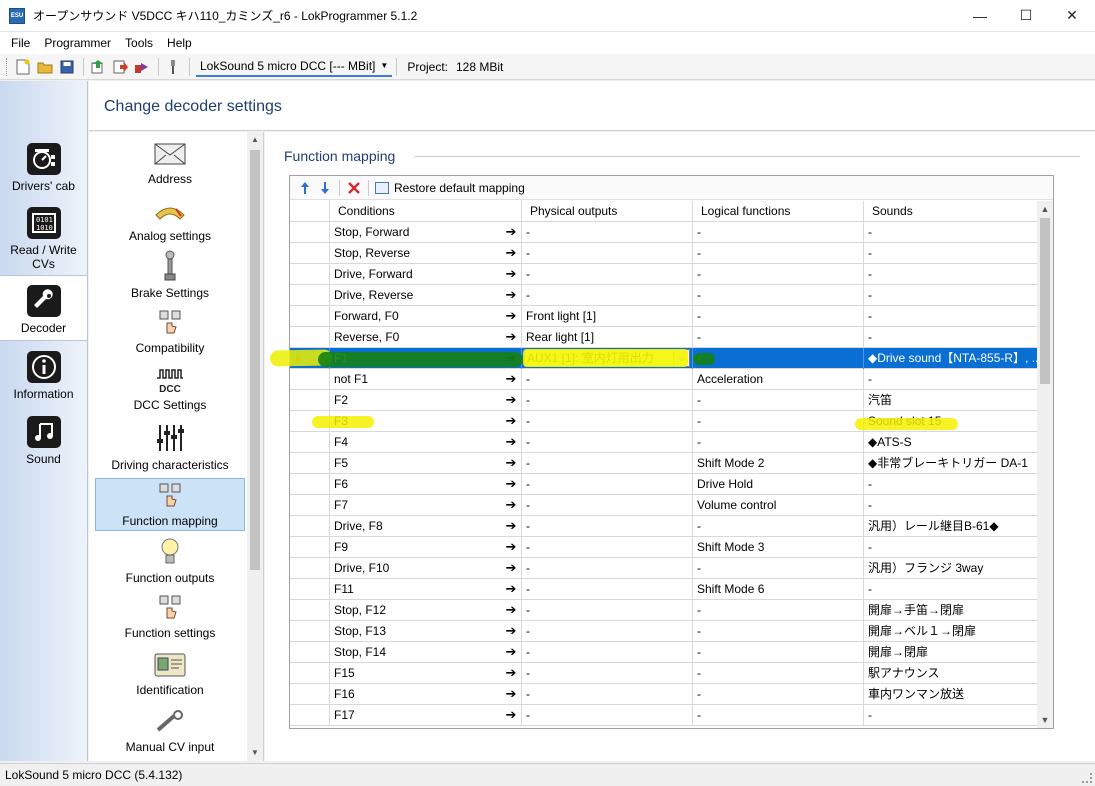 This screenshot has height=786, width=1095. Describe the element at coordinates (663, 568) in the screenshot. I see `table-row: Drive, F10- - 汎用）フランジ 3way ➔` at that location.